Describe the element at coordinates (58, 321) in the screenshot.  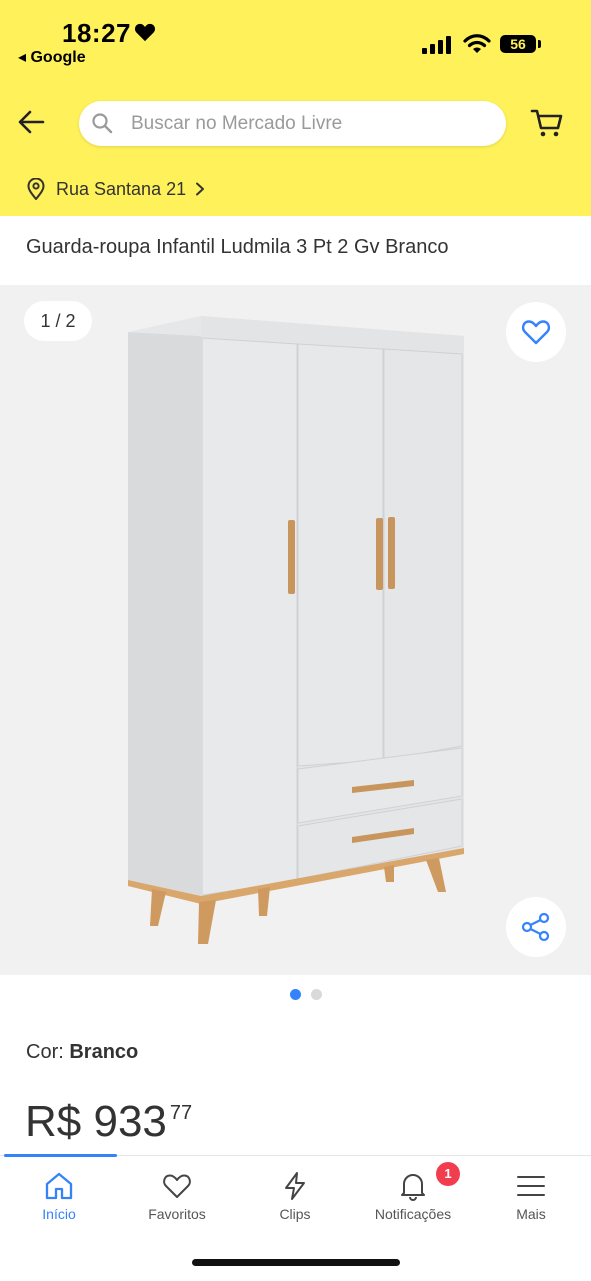
I see `gallery-counter: 1 / 2` at that location.